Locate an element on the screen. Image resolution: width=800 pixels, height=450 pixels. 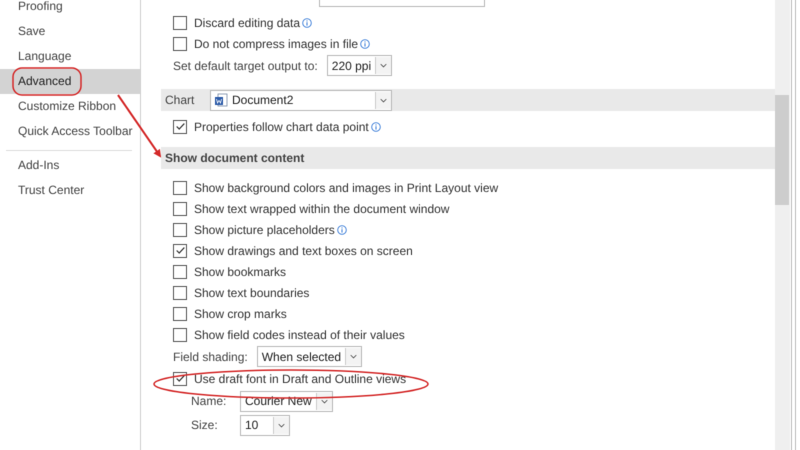
dropdown-field: When selected is located at coordinates (309, 356).